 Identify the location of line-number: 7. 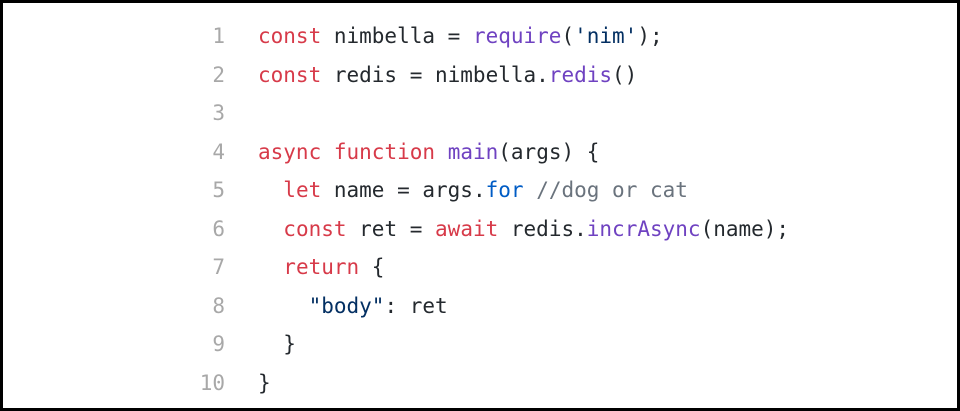
(218, 267).